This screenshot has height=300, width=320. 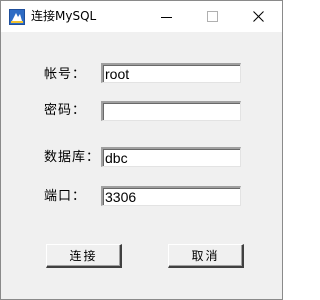 I want to click on minimize-icon, so click(x=166, y=17).